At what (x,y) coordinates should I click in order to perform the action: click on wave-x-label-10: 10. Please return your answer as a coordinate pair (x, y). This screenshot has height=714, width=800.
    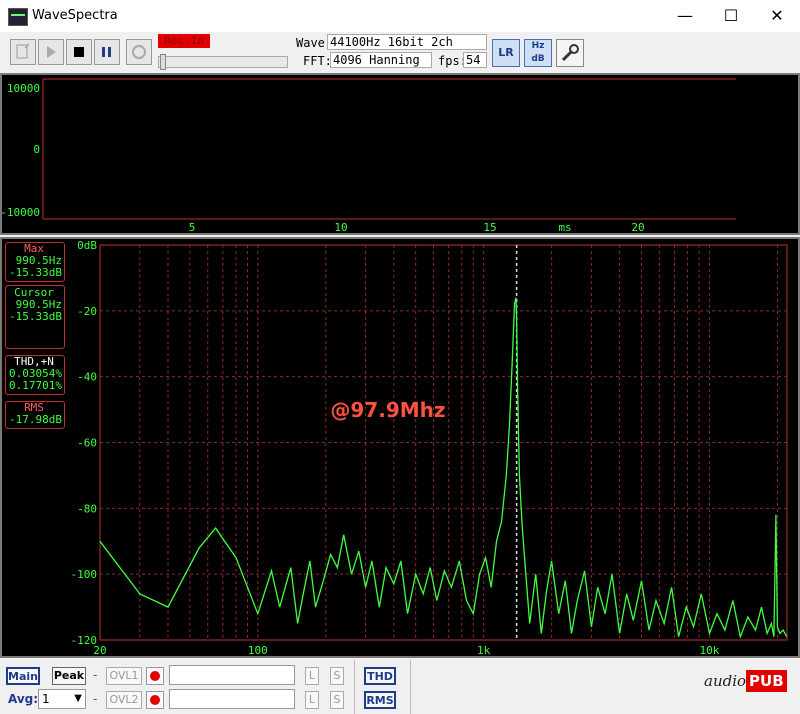
    Looking at the image, I should click on (340, 227).